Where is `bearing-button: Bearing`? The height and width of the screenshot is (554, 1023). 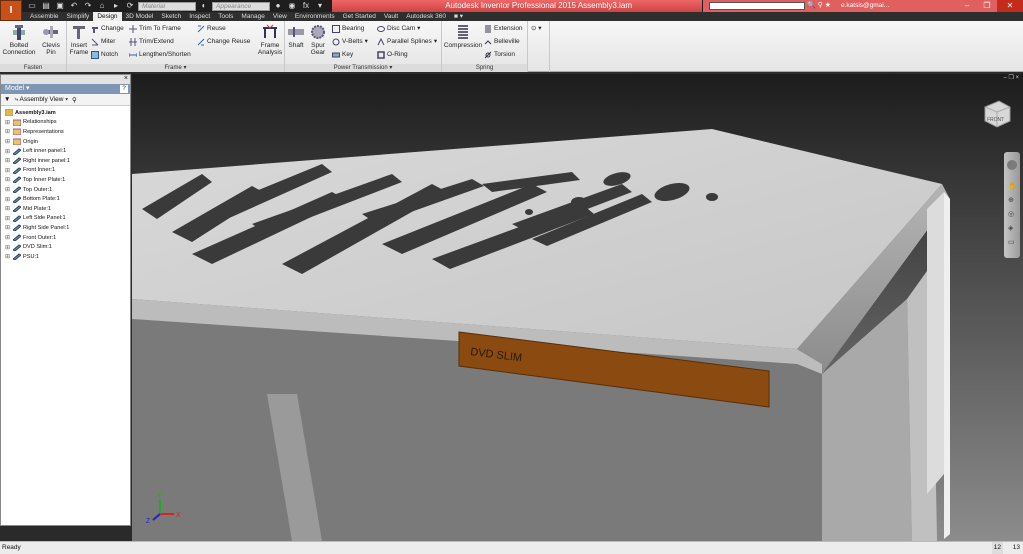
bearing-button: Bearing is located at coordinates (348, 29).